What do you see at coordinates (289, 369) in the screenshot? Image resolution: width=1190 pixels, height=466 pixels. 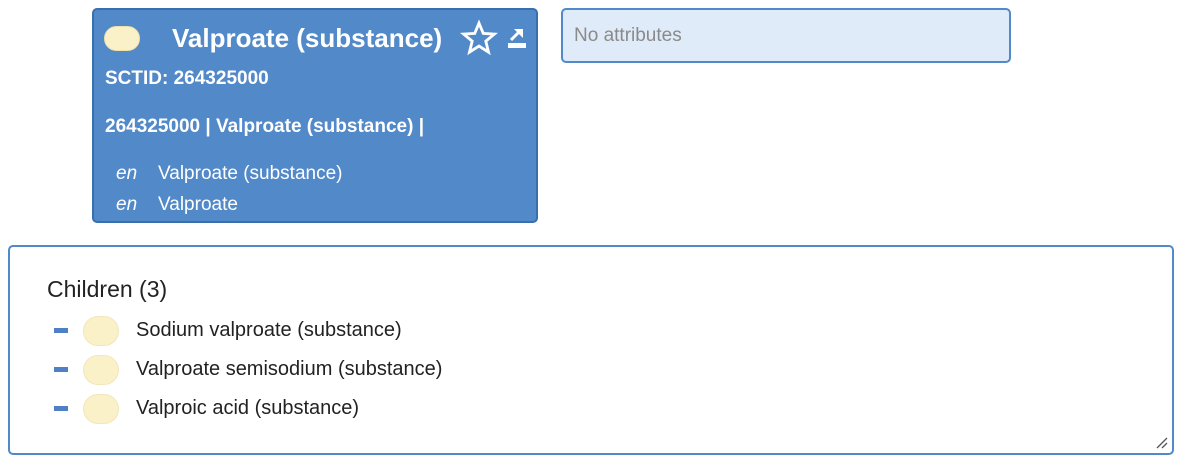 I see `child-label: Valproate semisodium (substance)` at bounding box center [289, 369].